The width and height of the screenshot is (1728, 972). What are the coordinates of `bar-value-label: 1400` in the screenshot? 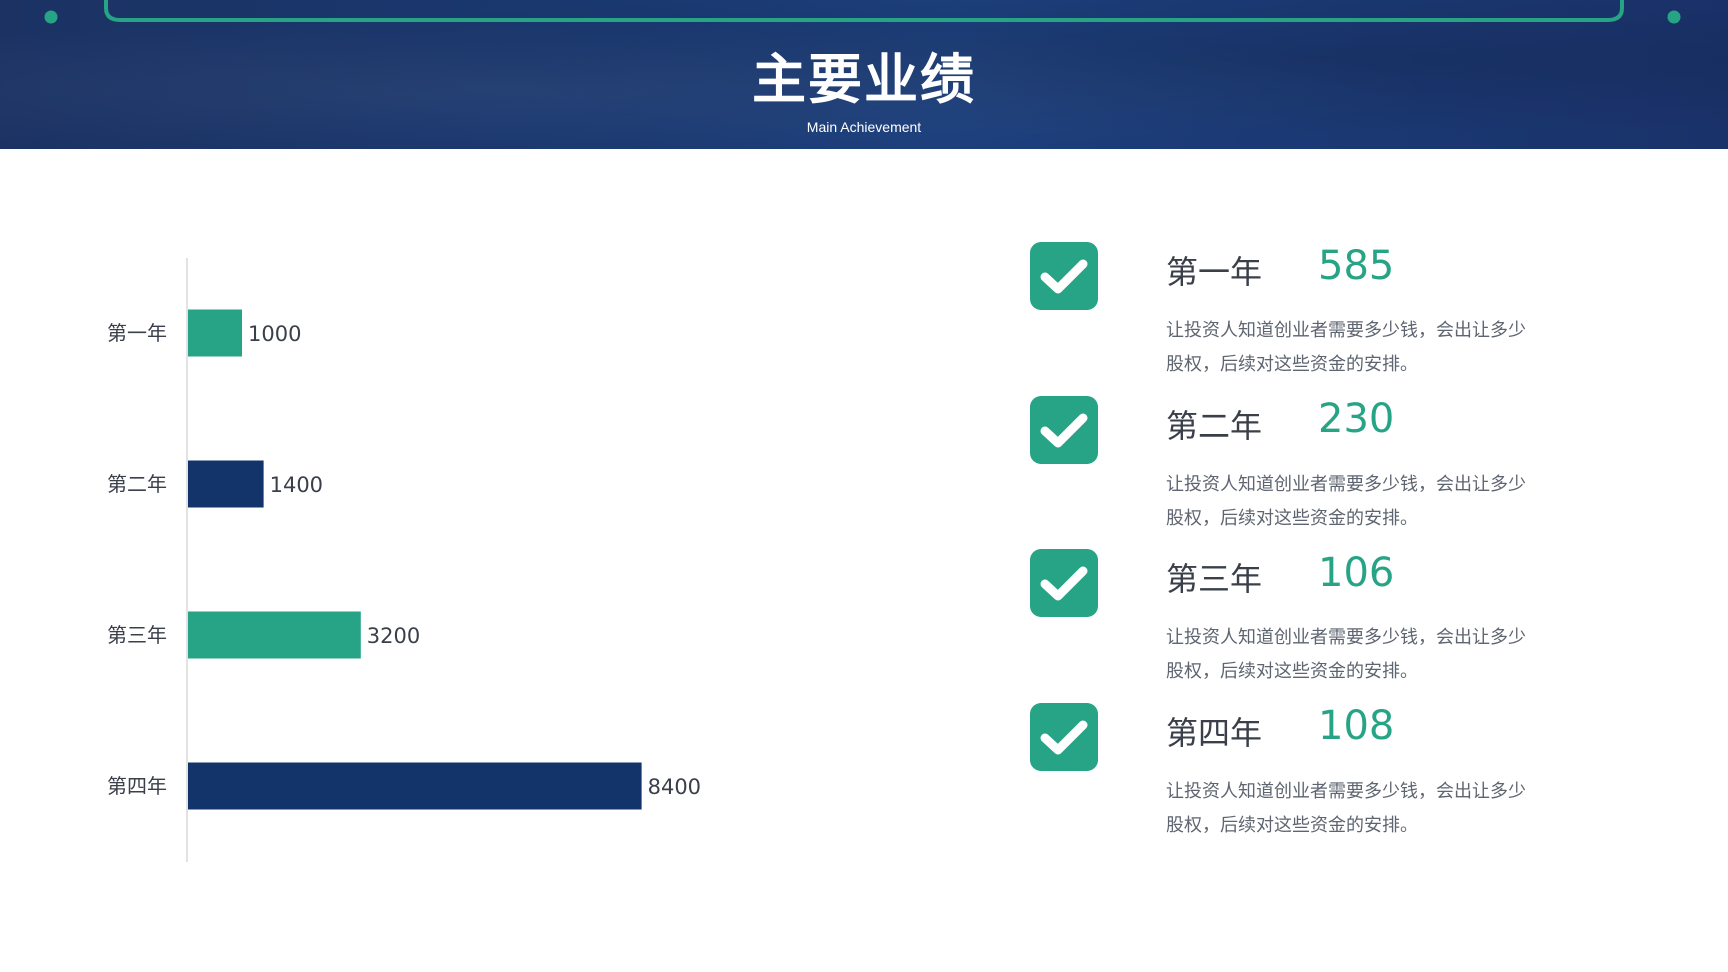 It's located at (296, 485).